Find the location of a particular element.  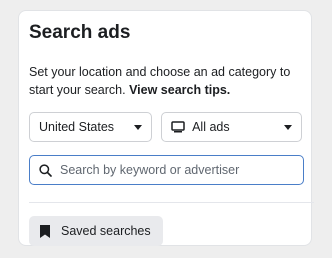

country-select: United States is located at coordinates (91, 127).